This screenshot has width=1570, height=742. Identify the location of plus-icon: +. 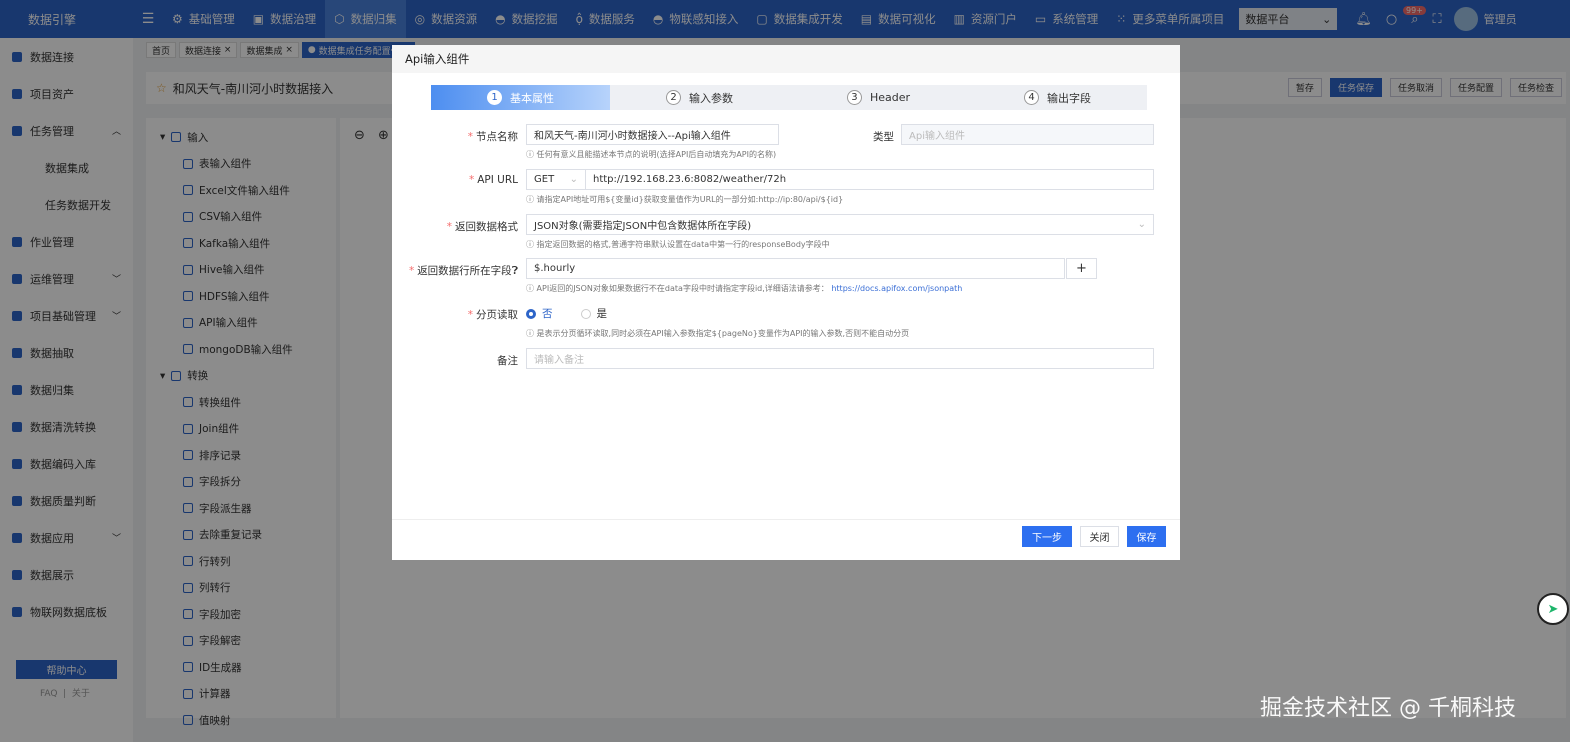
(1081, 268).